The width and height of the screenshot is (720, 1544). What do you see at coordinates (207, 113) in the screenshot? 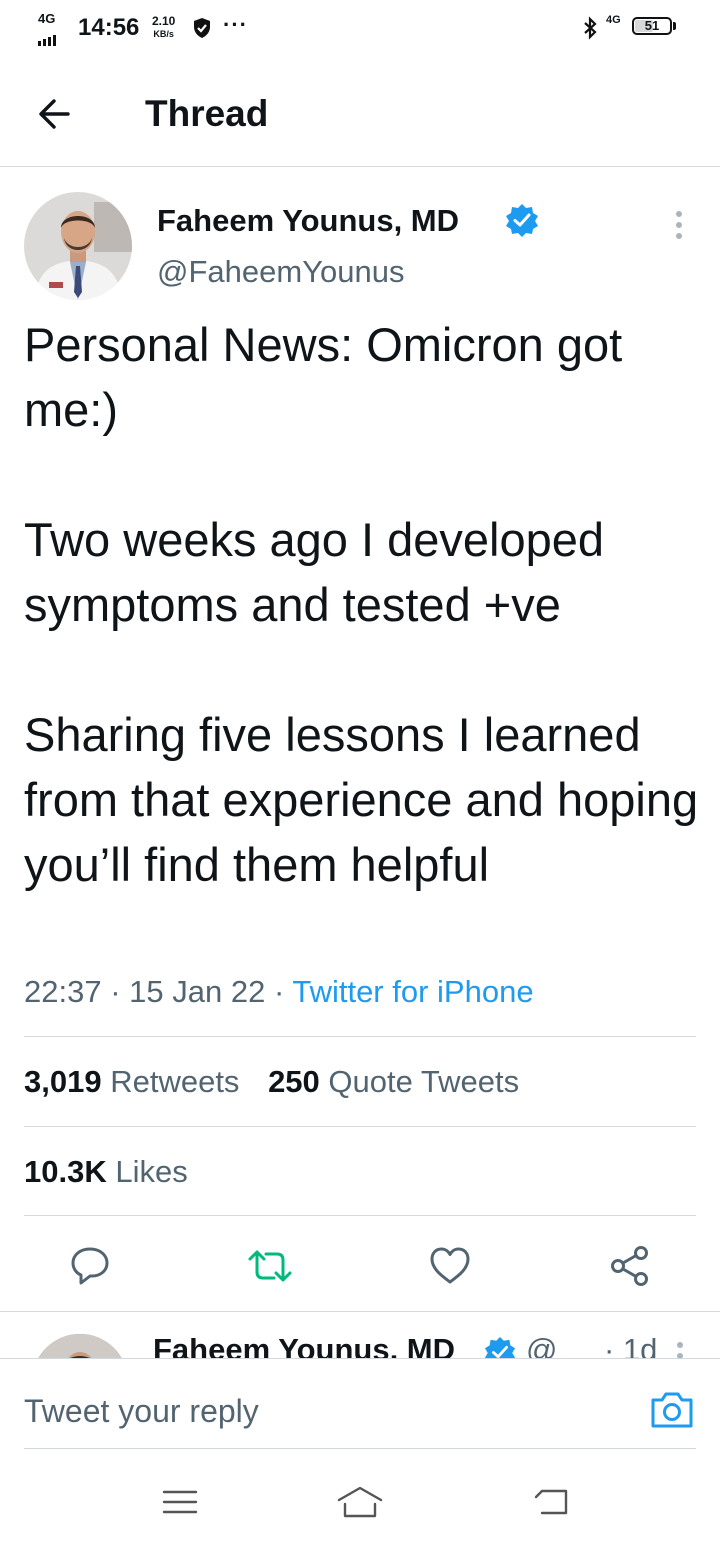
I see `page-title: Thread` at bounding box center [207, 113].